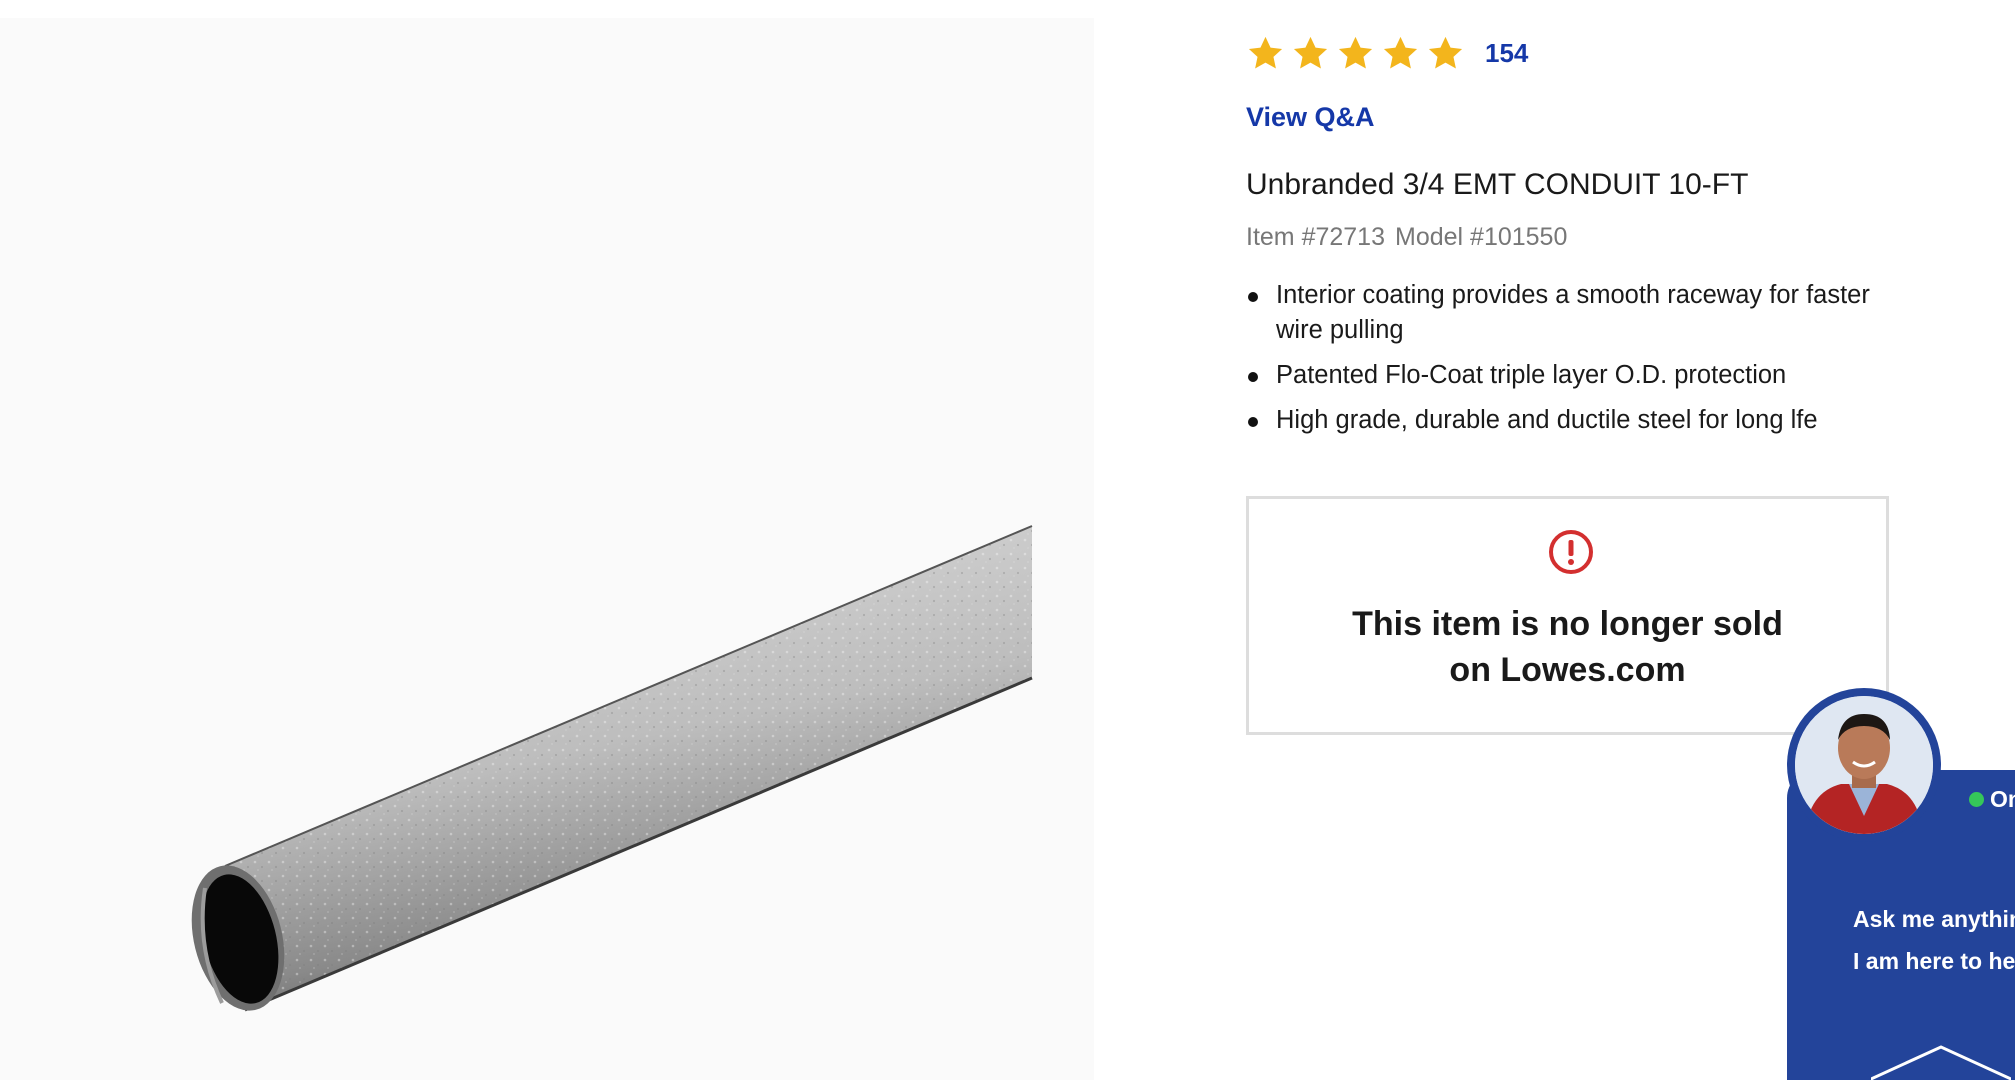  What do you see at coordinates (1567, 670) in the screenshot?
I see `notice-line: on Lowes.com` at bounding box center [1567, 670].